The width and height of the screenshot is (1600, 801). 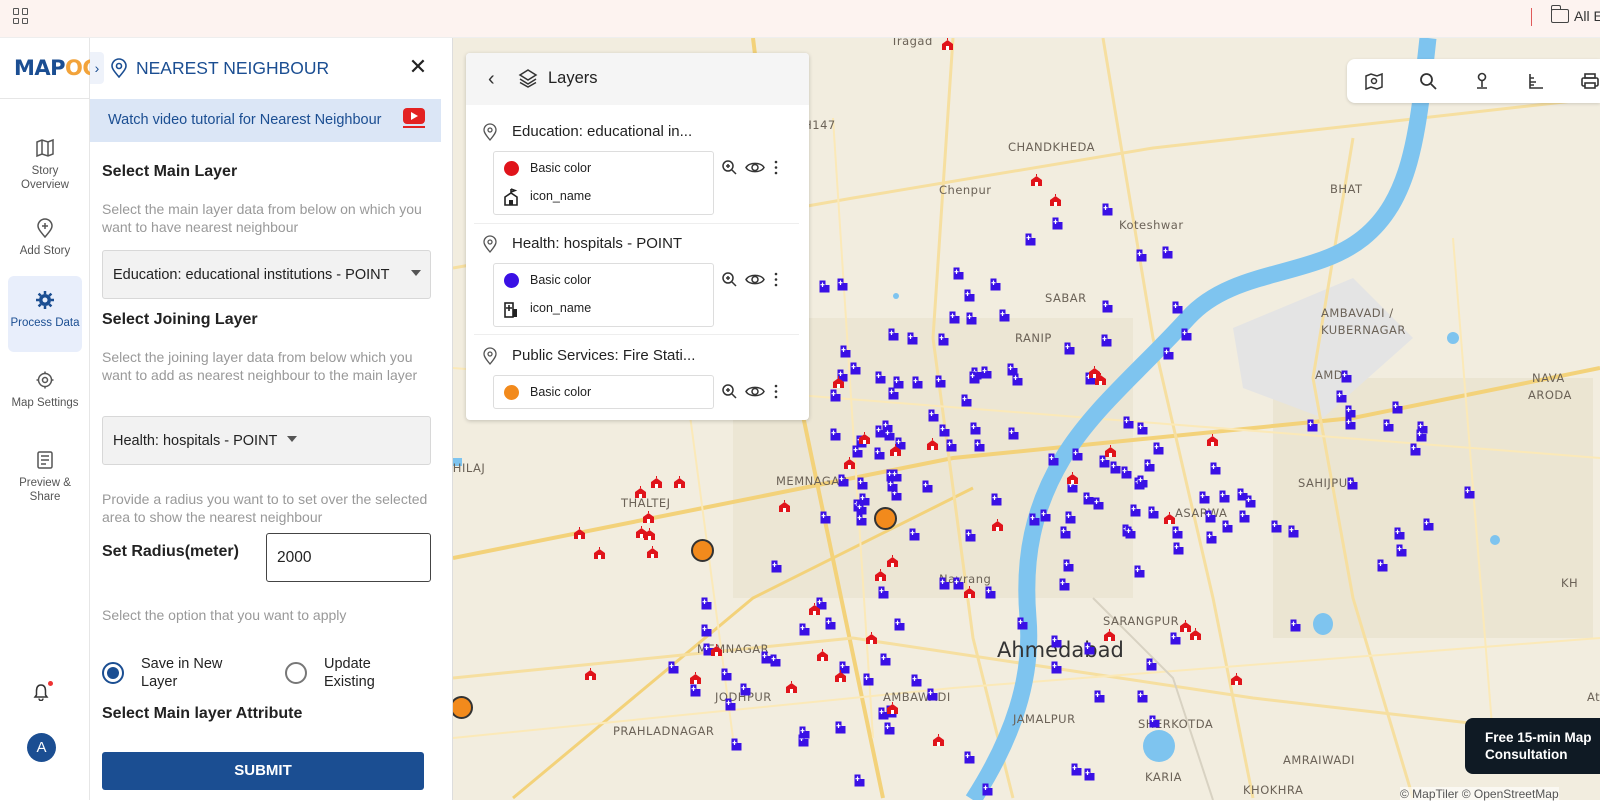 I want to click on folder-icon, so click(x=1559, y=14).